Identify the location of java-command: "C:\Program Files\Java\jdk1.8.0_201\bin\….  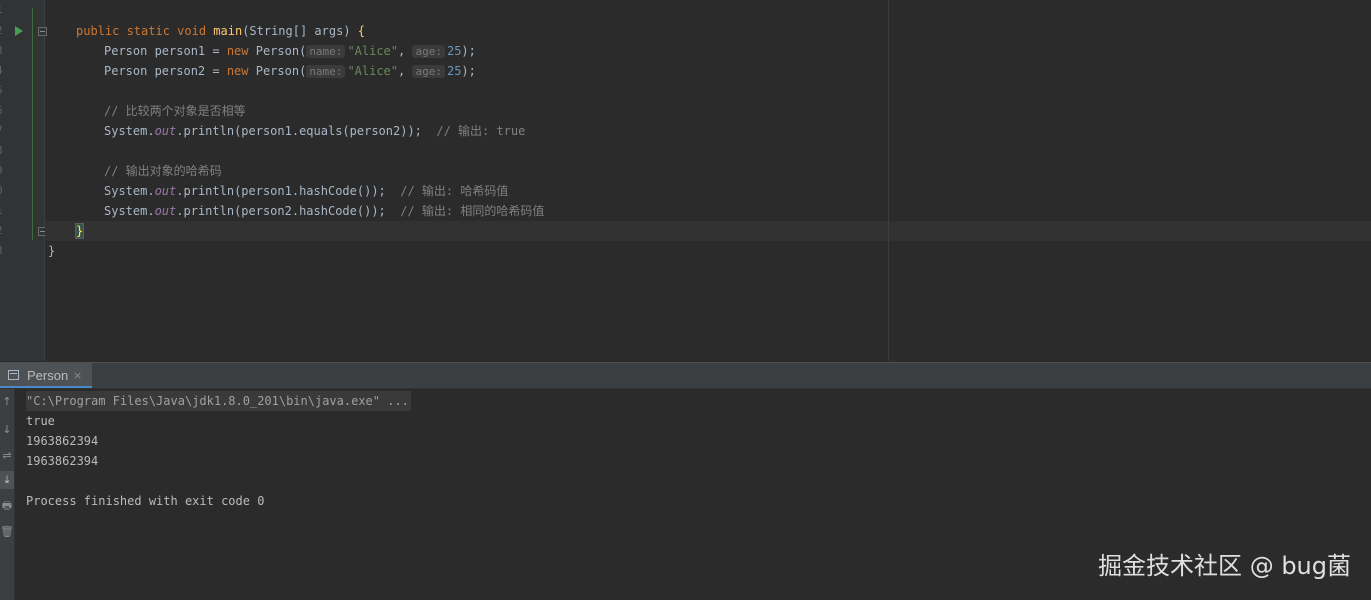
(218, 401).